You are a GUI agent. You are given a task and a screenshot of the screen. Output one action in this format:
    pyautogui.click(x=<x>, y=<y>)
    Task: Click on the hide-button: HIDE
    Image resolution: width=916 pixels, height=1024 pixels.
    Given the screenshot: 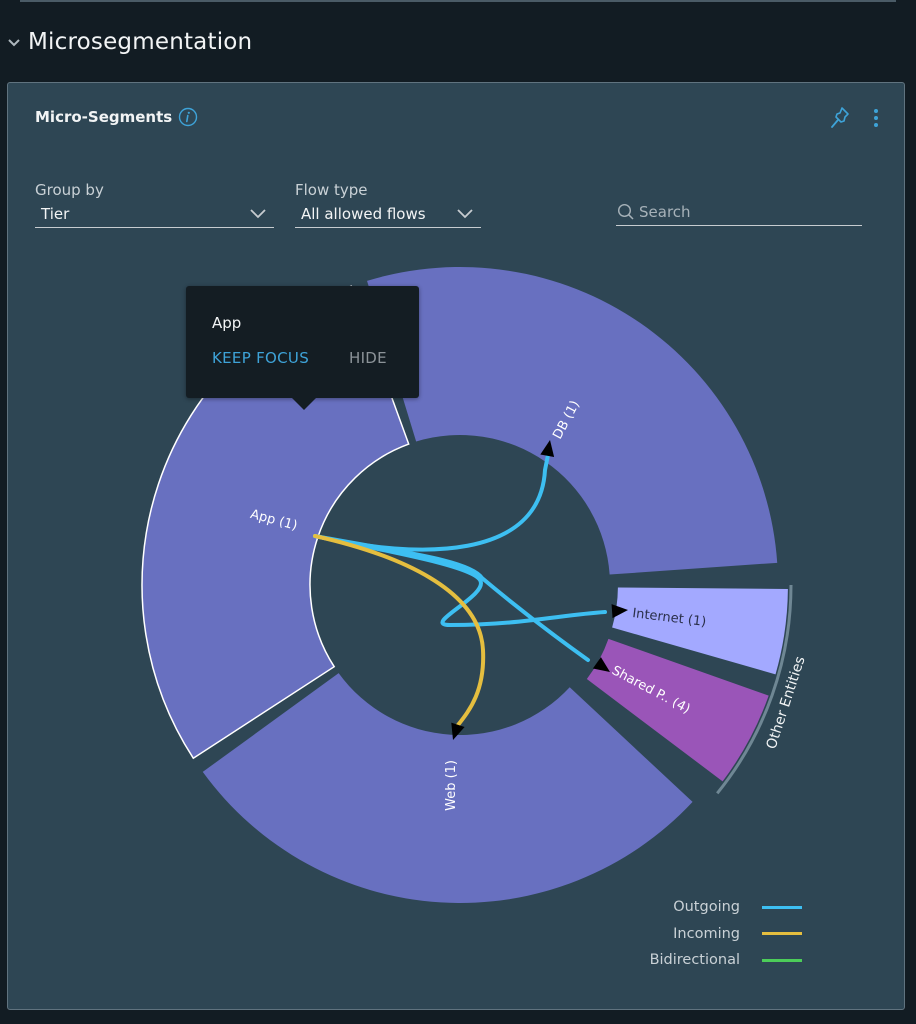 What is the action you would take?
    pyautogui.click(x=368, y=358)
    